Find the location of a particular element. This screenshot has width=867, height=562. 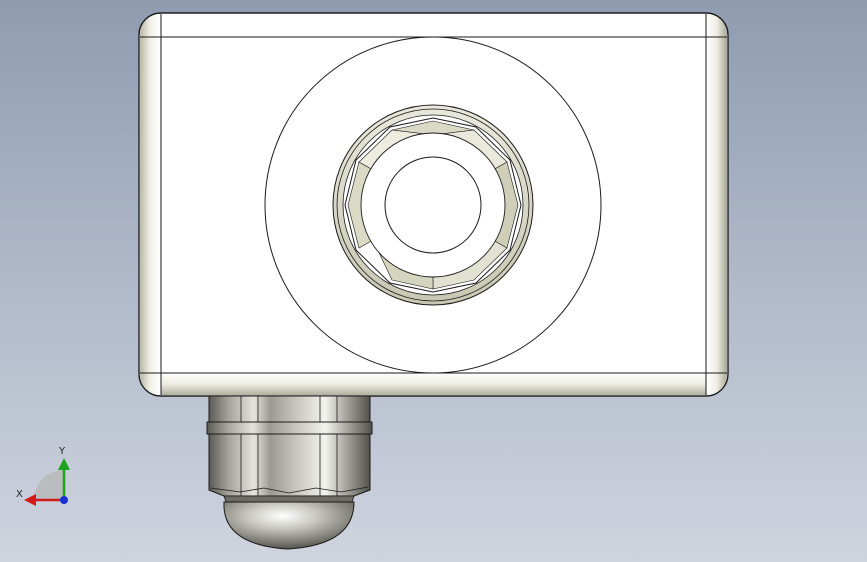

cable-gland is located at coordinates (289, 472).